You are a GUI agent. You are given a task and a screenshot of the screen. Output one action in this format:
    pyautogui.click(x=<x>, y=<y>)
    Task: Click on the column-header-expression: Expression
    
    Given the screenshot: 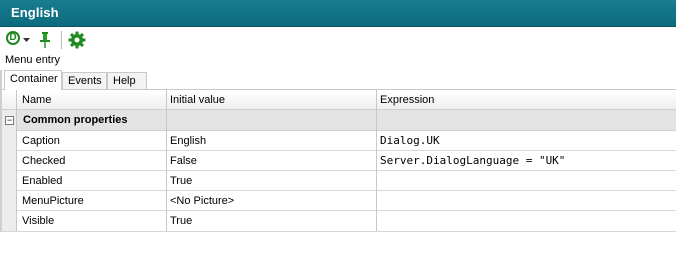 What is the action you would take?
    pyautogui.click(x=407, y=100)
    